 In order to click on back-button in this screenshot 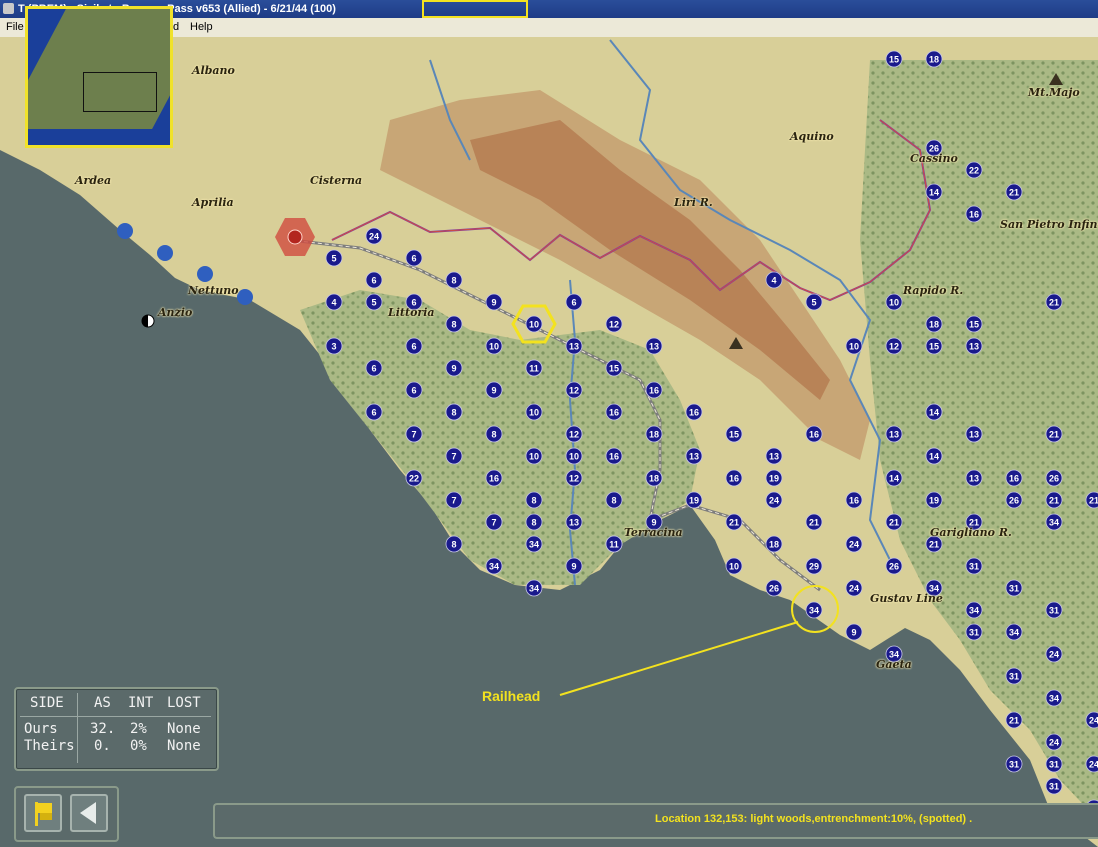, I will do `click(89, 813)`.